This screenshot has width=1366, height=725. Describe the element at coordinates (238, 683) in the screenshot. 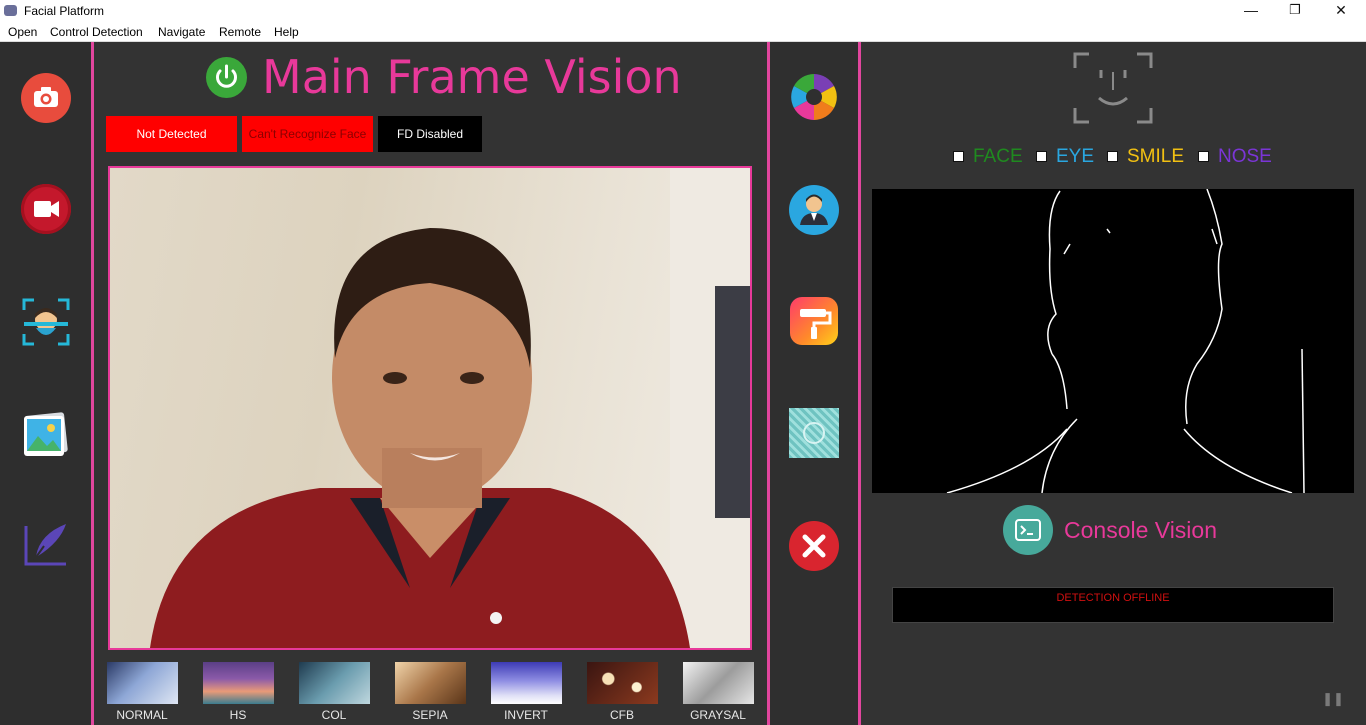

I see `filter-hs-thumb` at that location.